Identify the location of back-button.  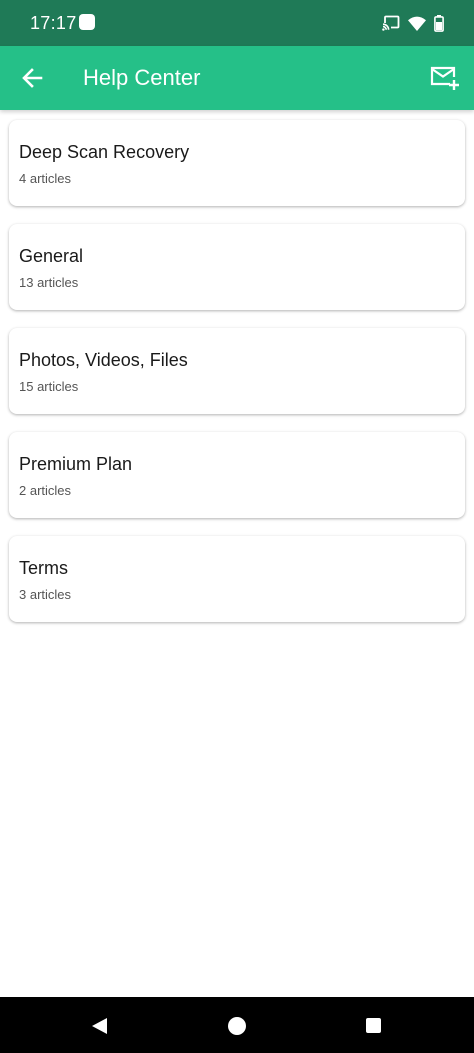
(32, 78).